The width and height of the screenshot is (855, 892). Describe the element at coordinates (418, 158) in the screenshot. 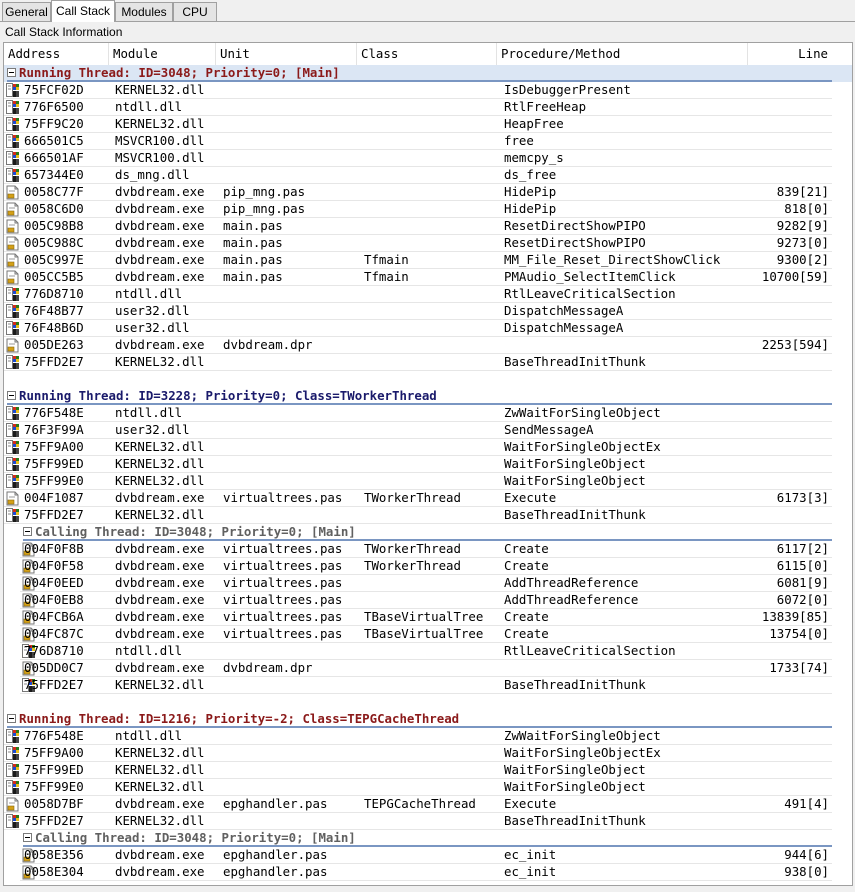

I see `frame-row: 666501AF MSVCR100.dll memcpy_s` at that location.